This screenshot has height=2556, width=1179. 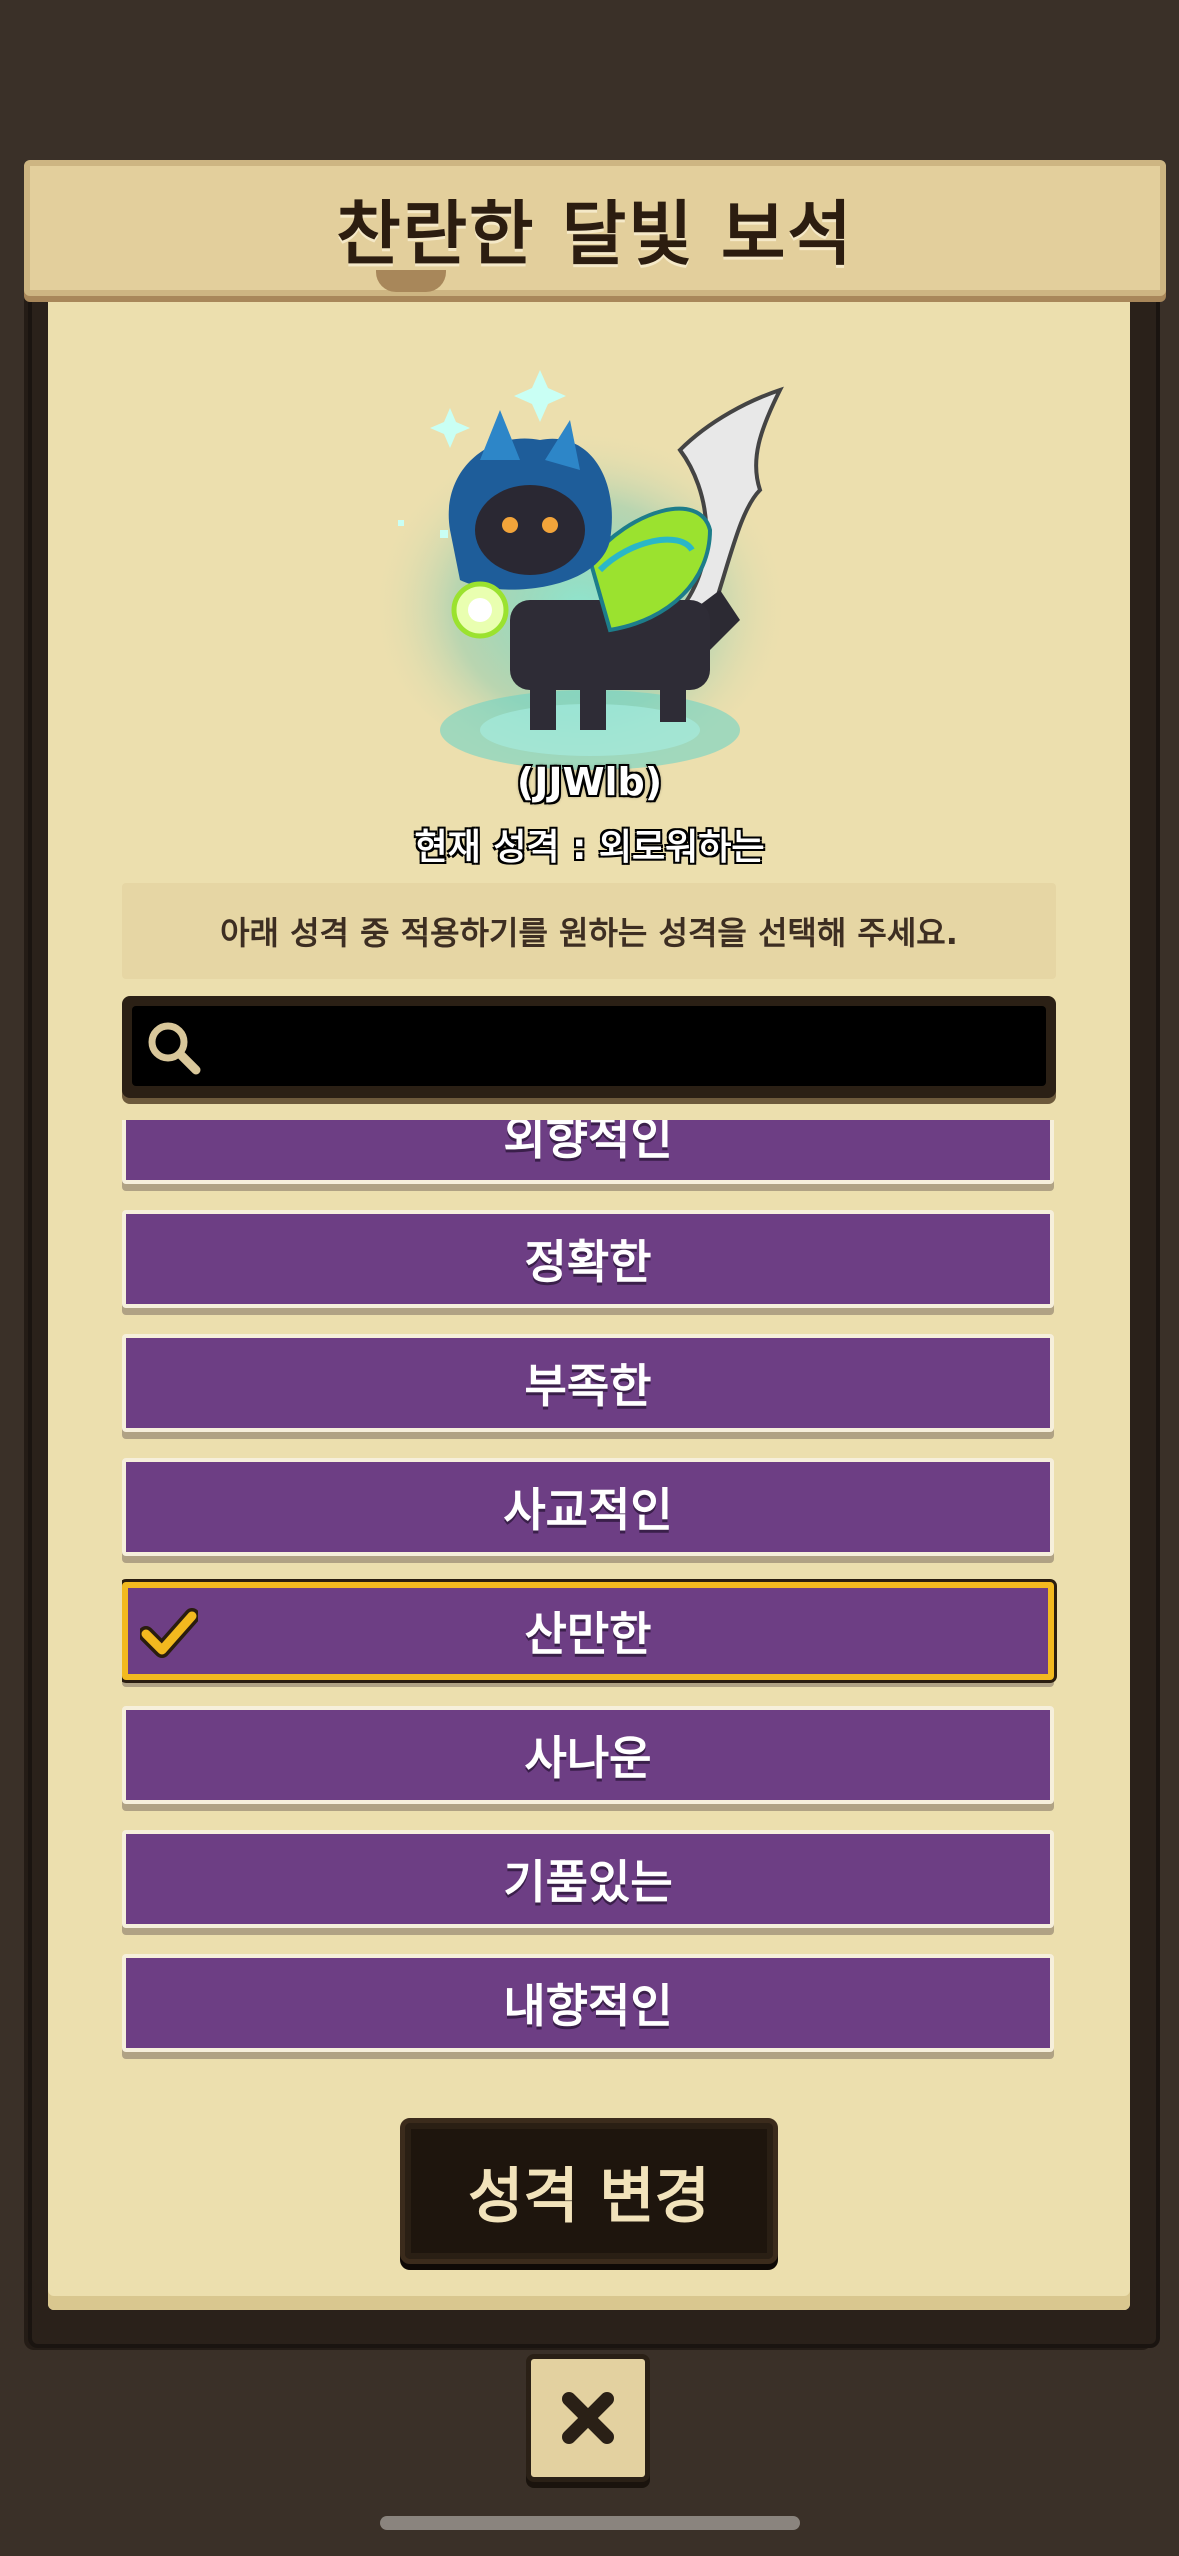 What do you see at coordinates (588, 1510) in the screenshot?
I see `option-label: 사교적인` at bounding box center [588, 1510].